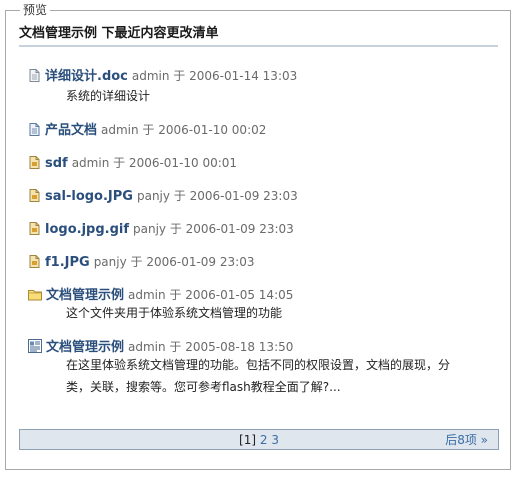 This screenshot has height=477, width=519. I want to click on list-item: logo.jpg.gif panjy 于 2006-01-09 23:03, so click(263, 229).